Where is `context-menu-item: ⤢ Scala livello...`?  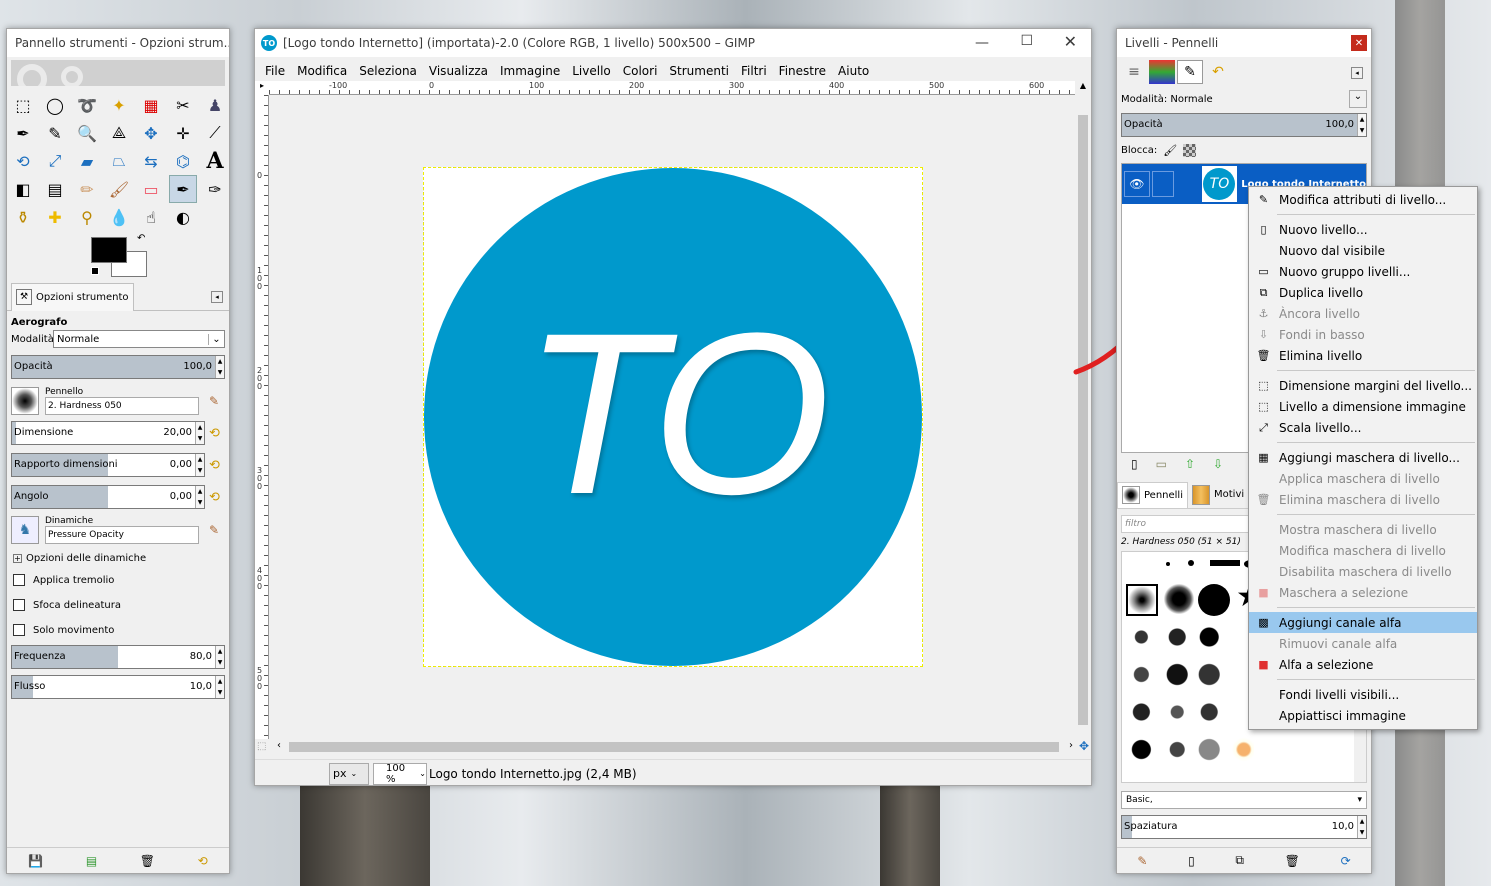 context-menu-item: ⤢ Scala livello... is located at coordinates (1363, 427).